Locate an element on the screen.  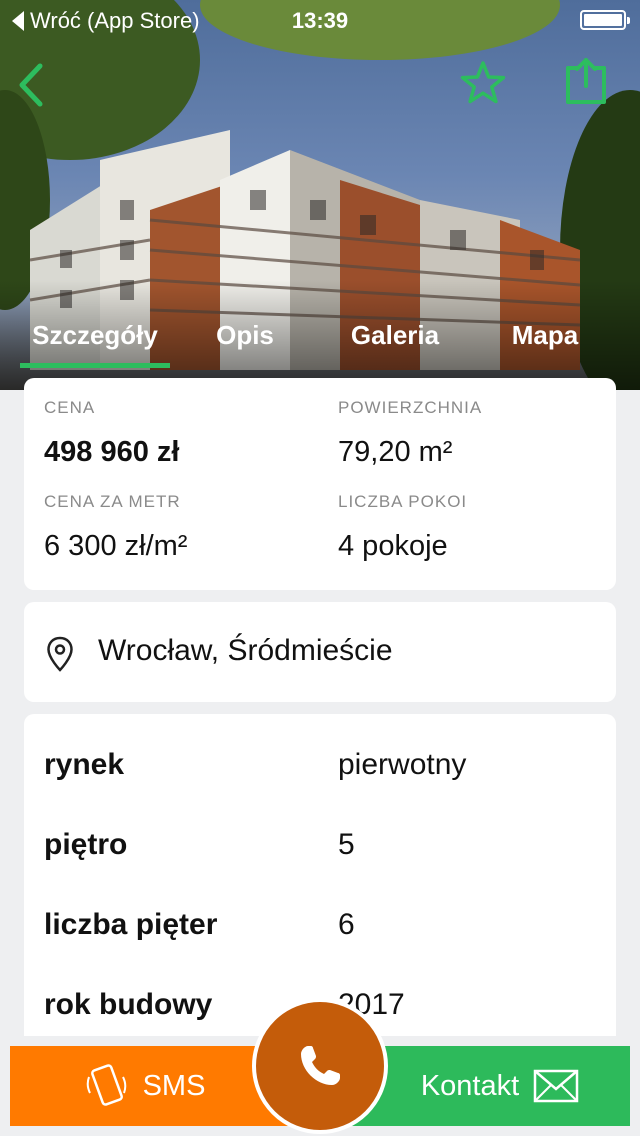
tab-mapa: Mapa is located at coordinates (545, 340).